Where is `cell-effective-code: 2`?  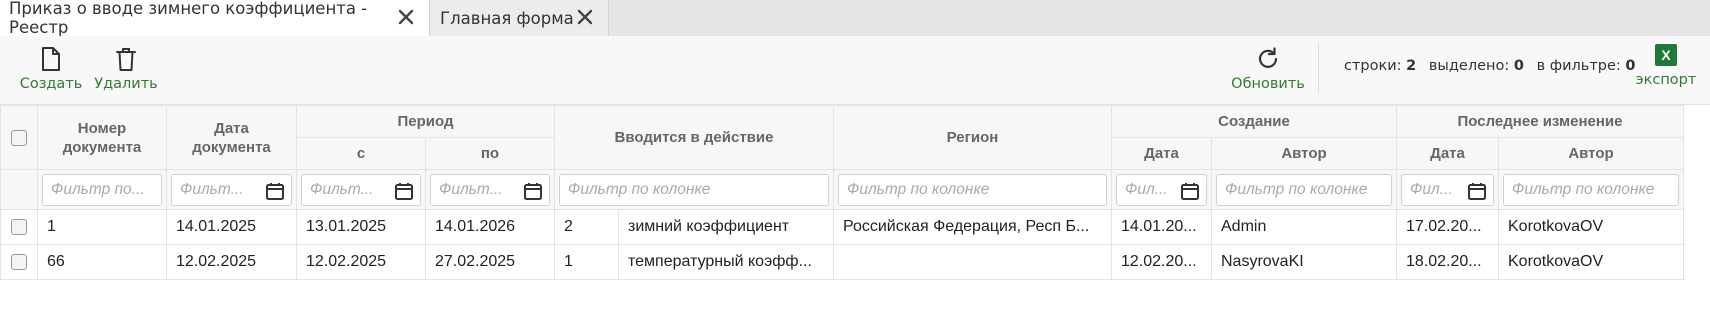
cell-effective-code: 2 is located at coordinates (586, 227).